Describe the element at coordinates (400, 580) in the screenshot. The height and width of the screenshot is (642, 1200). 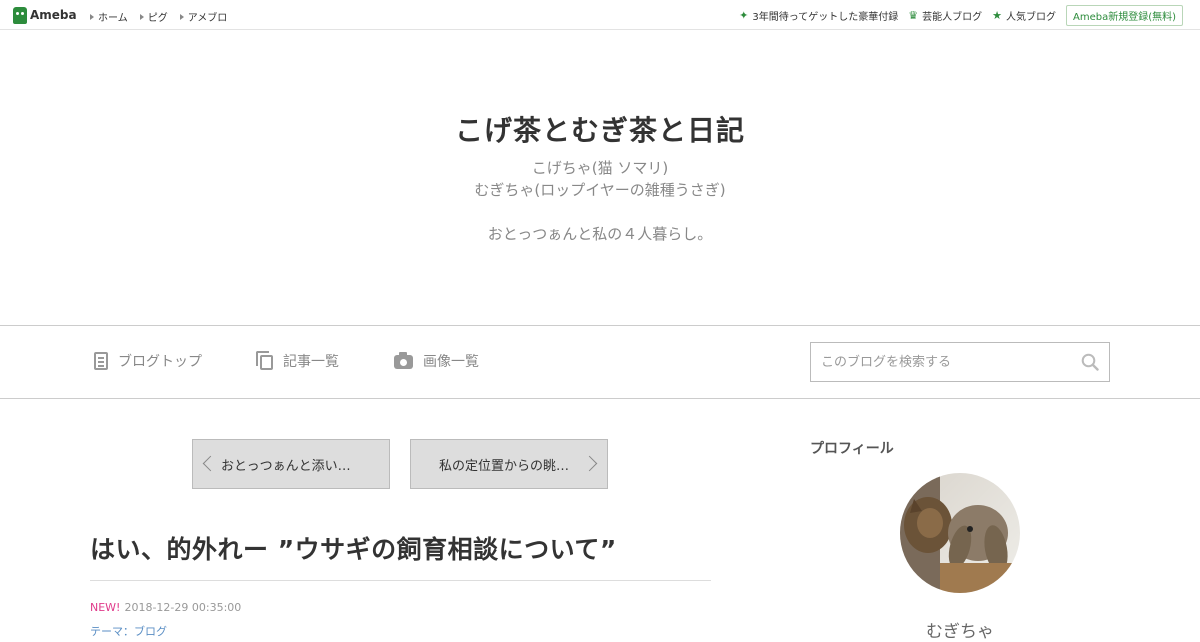
I see `entry-divider` at that location.